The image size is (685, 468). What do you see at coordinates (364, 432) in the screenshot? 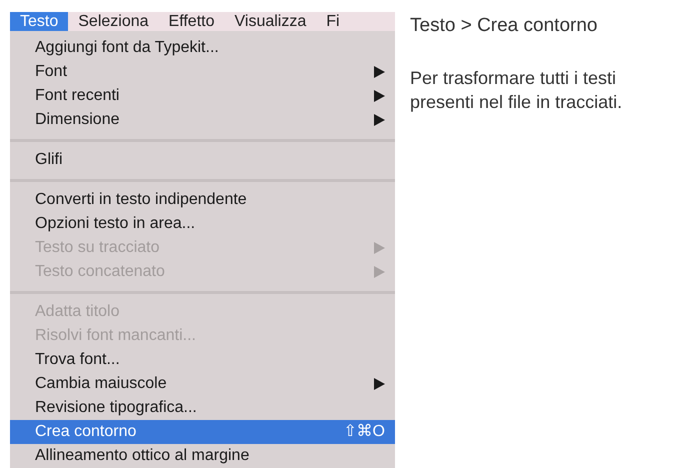
I see `shortcut-text: ⇧⌘O` at bounding box center [364, 432].